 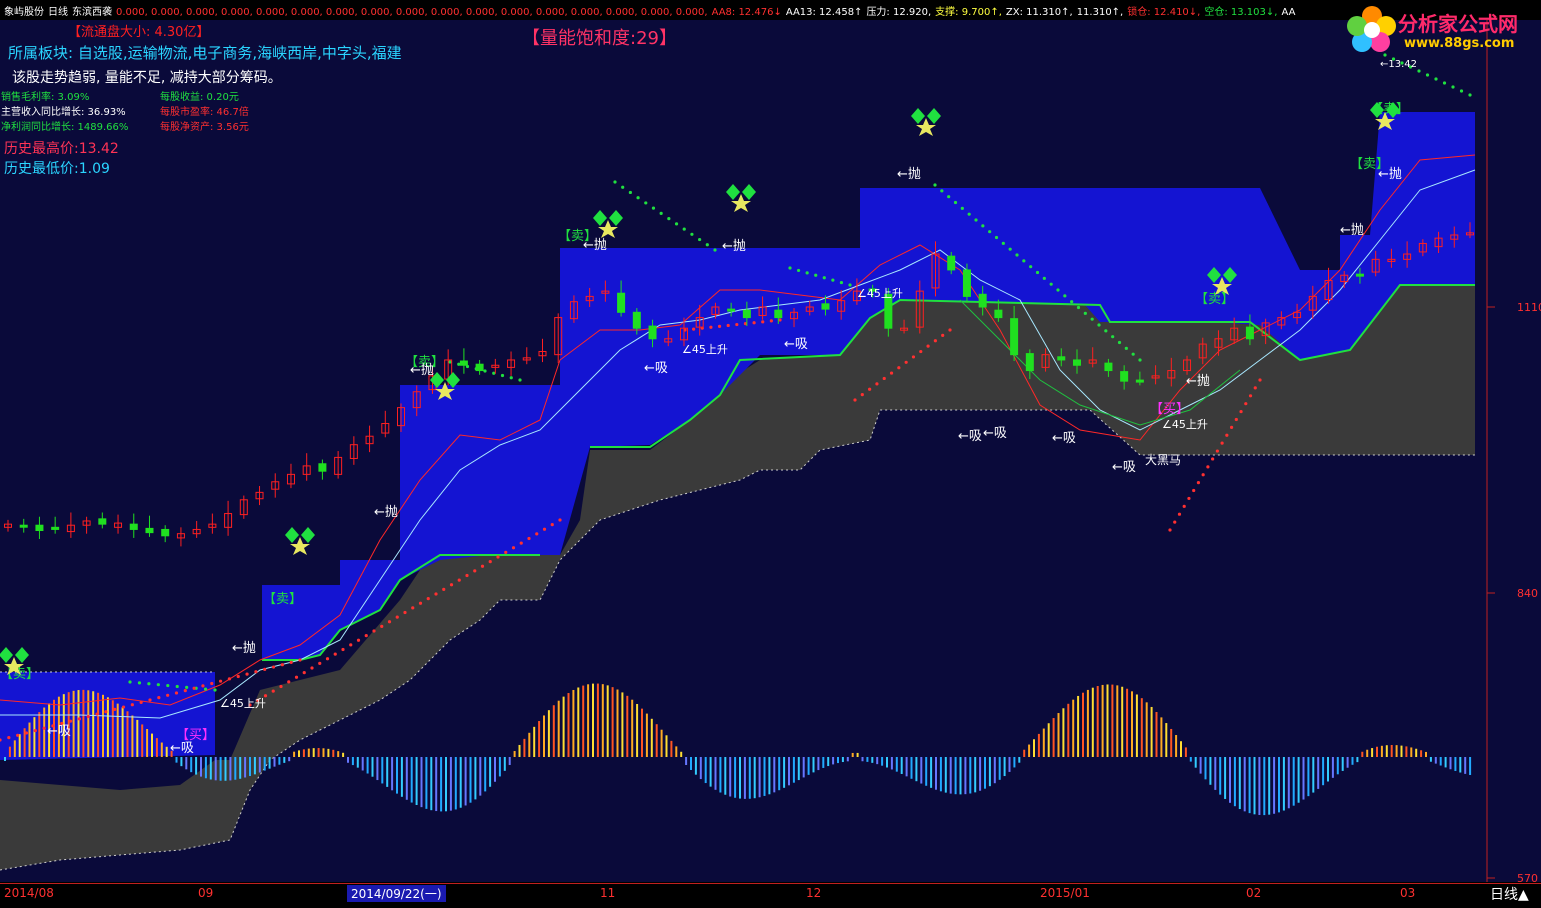 What do you see at coordinates (1398, 64) in the screenshot?
I see `peak-label: ←13.42` at bounding box center [1398, 64].